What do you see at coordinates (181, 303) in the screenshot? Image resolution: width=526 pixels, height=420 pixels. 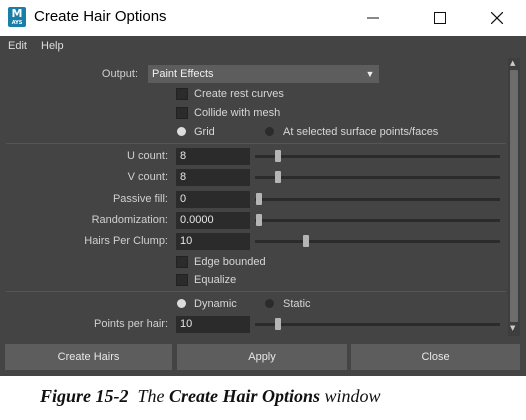 I see `dynamic-radio` at bounding box center [181, 303].